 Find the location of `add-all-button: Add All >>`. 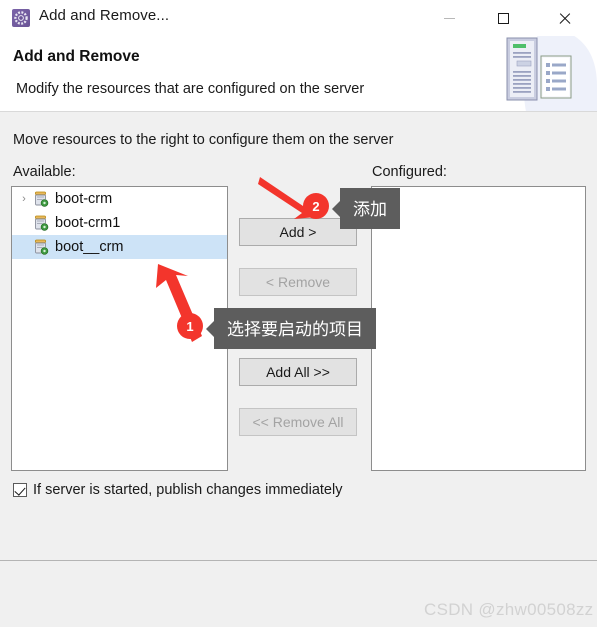

add-all-button: Add All >> is located at coordinates (298, 372).